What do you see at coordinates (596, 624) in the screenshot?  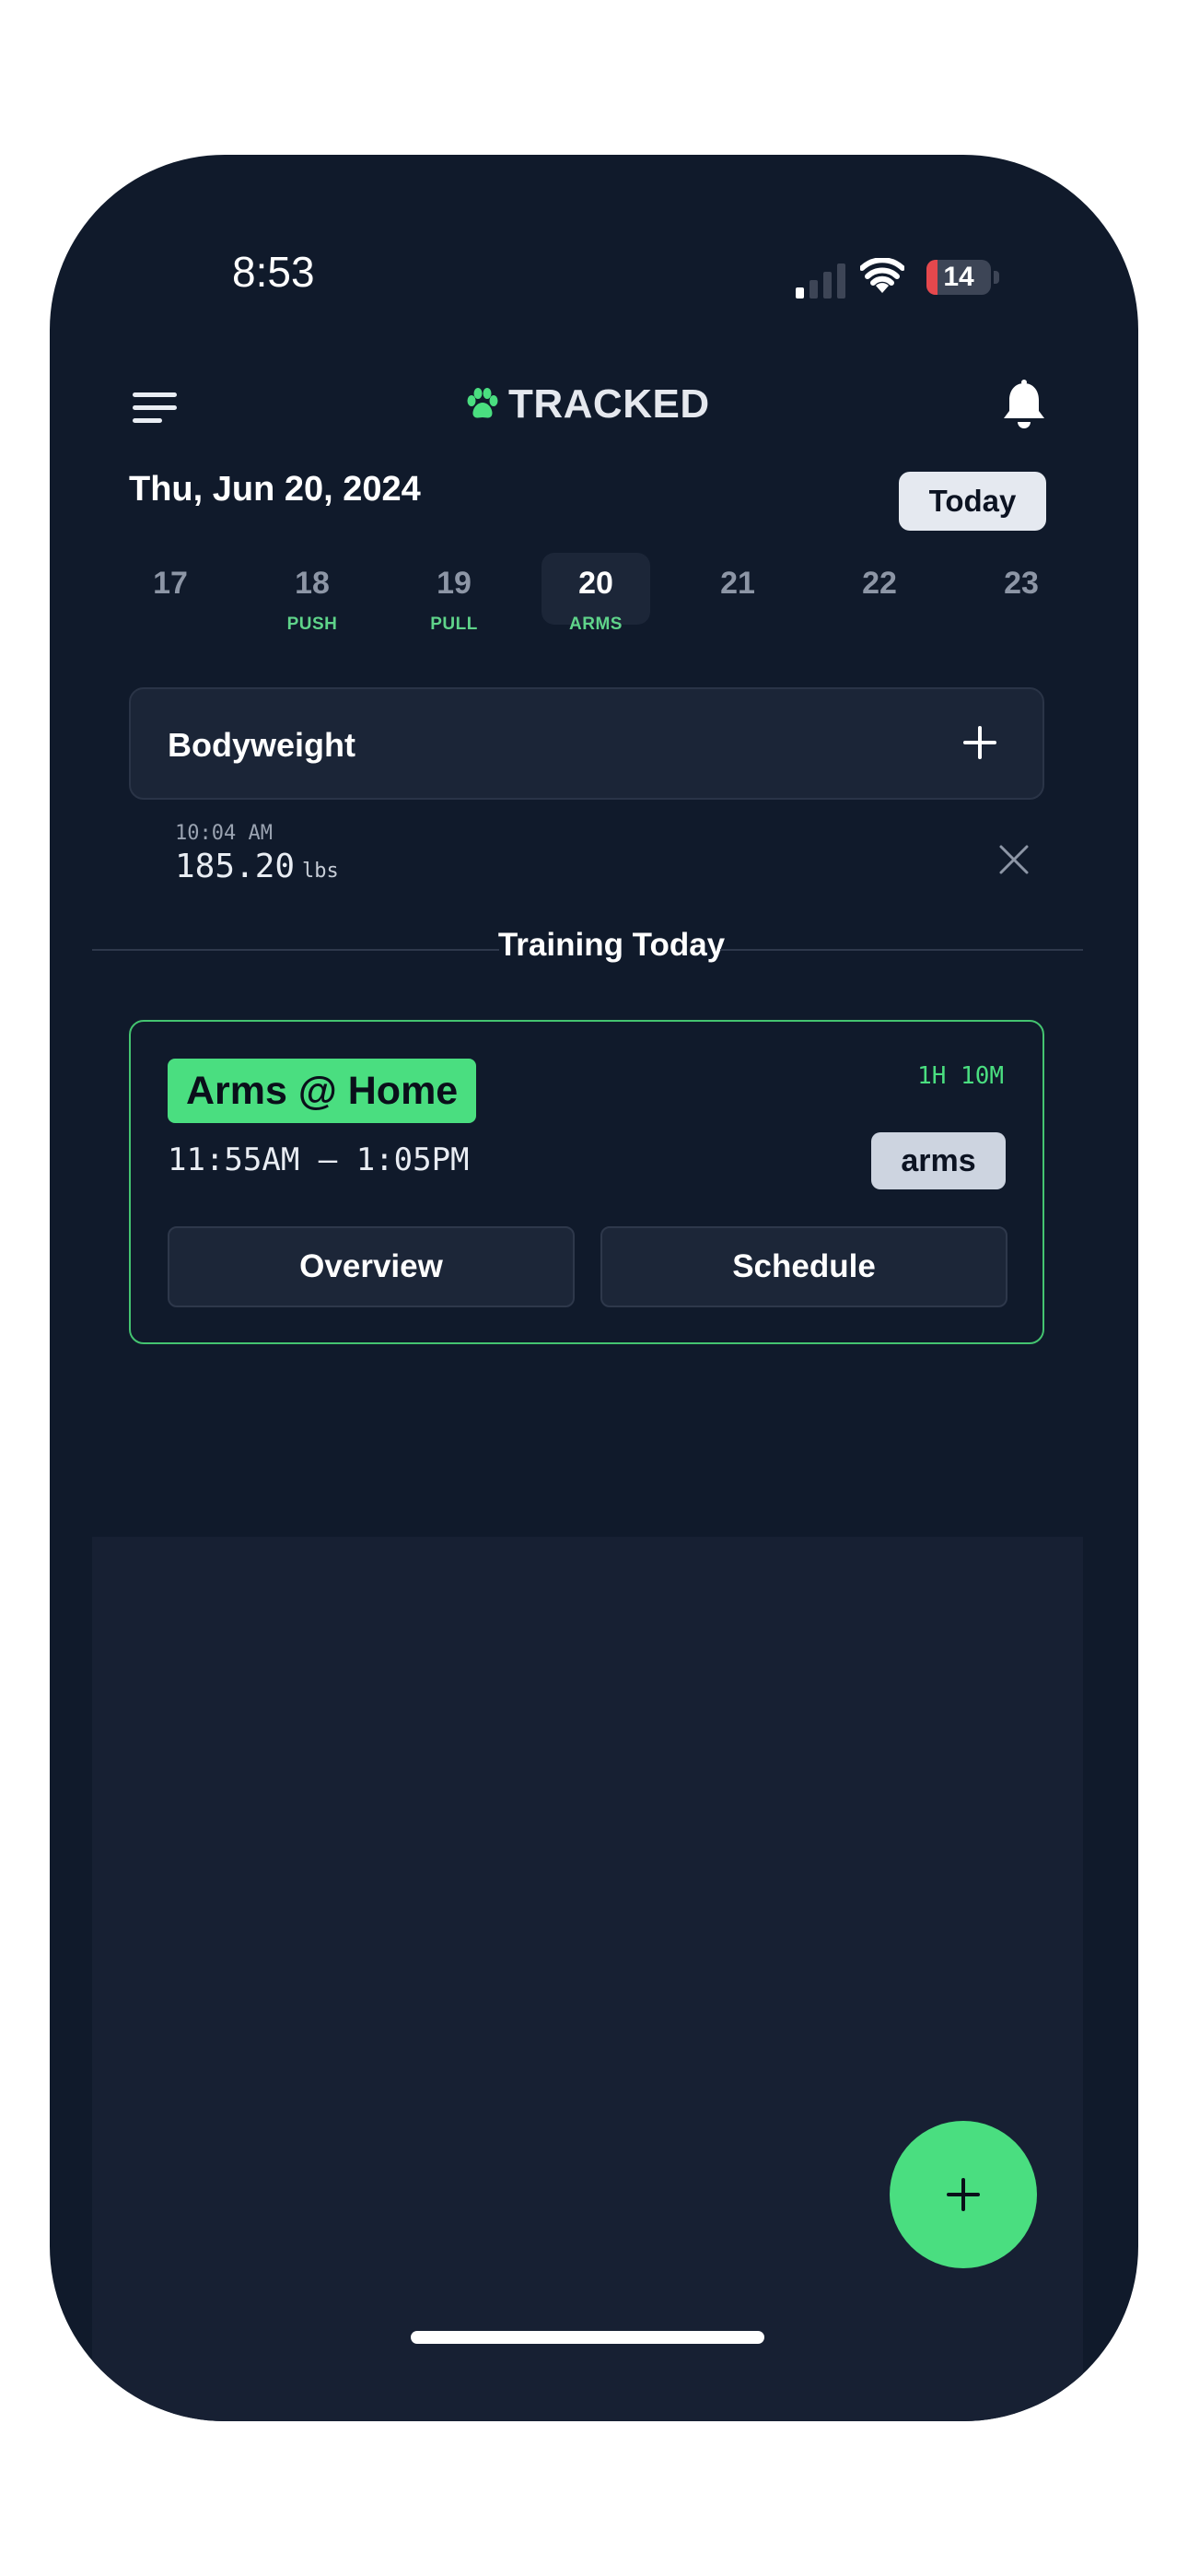 I see `day-tag: ARMS` at bounding box center [596, 624].